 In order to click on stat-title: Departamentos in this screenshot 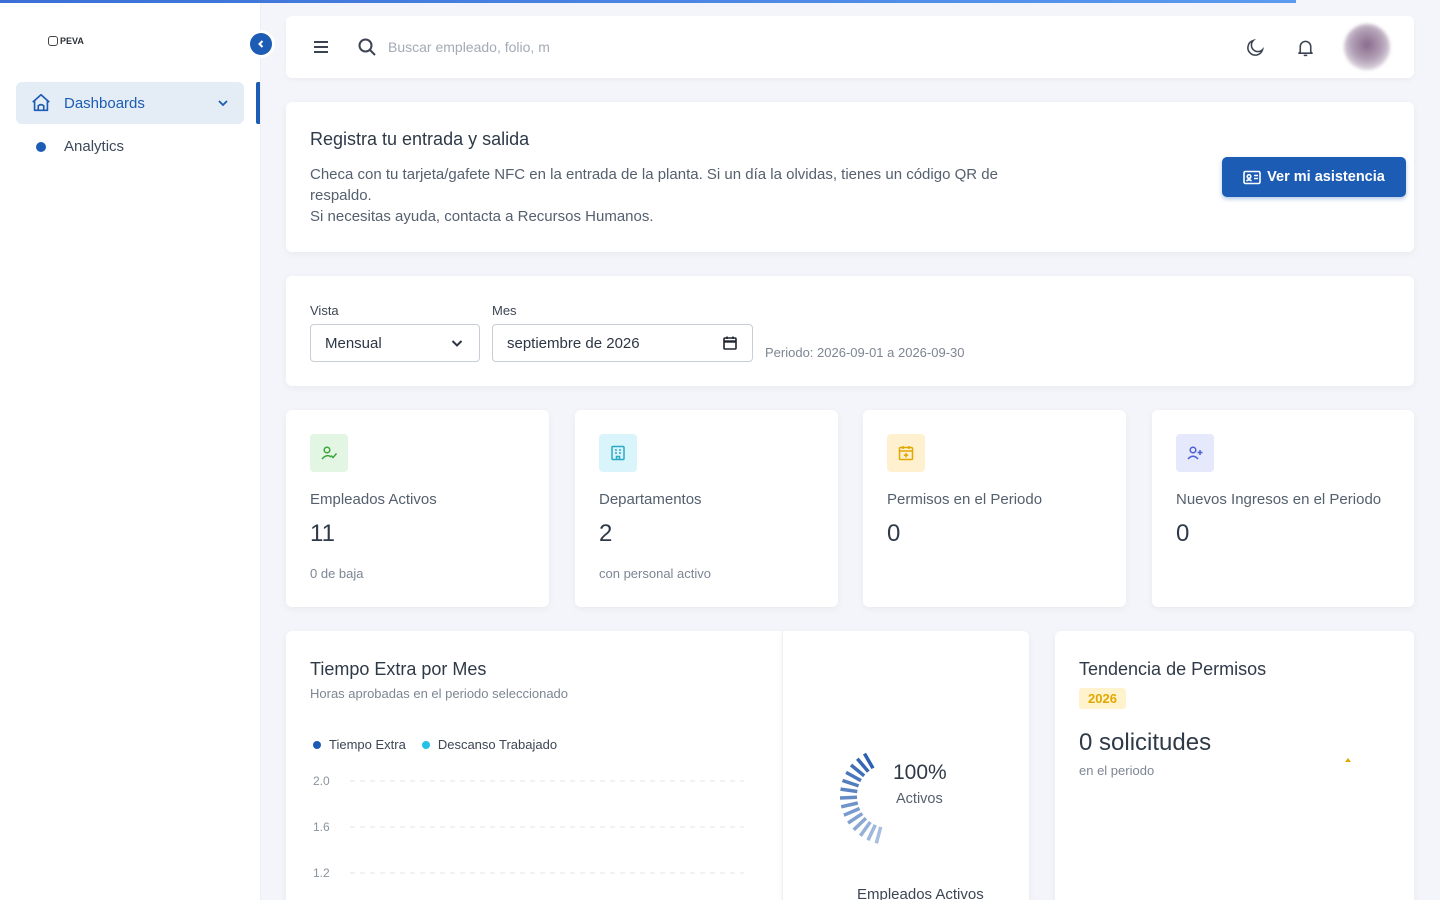, I will do `click(650, 499)`.